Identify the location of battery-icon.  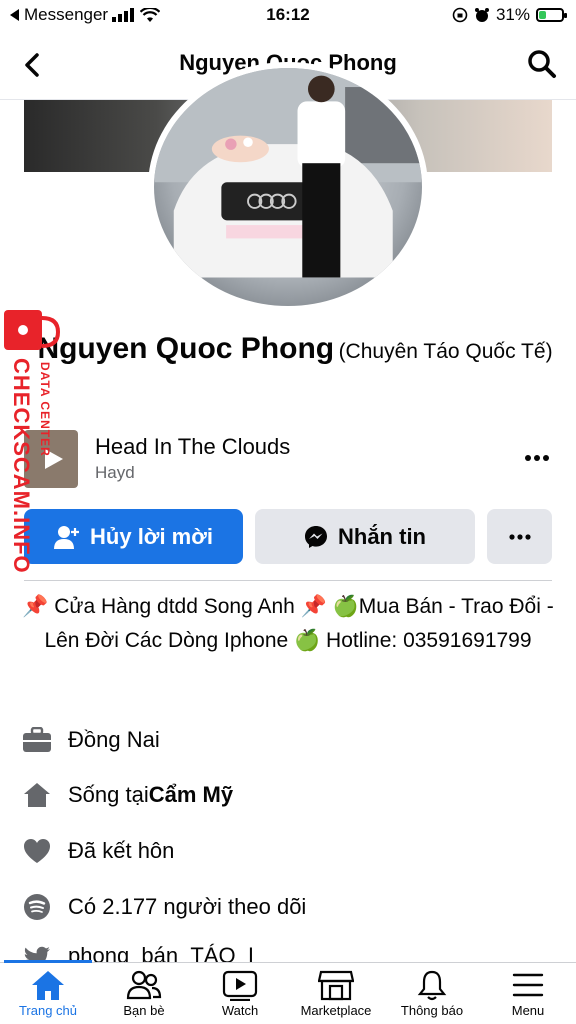
(551, 15).